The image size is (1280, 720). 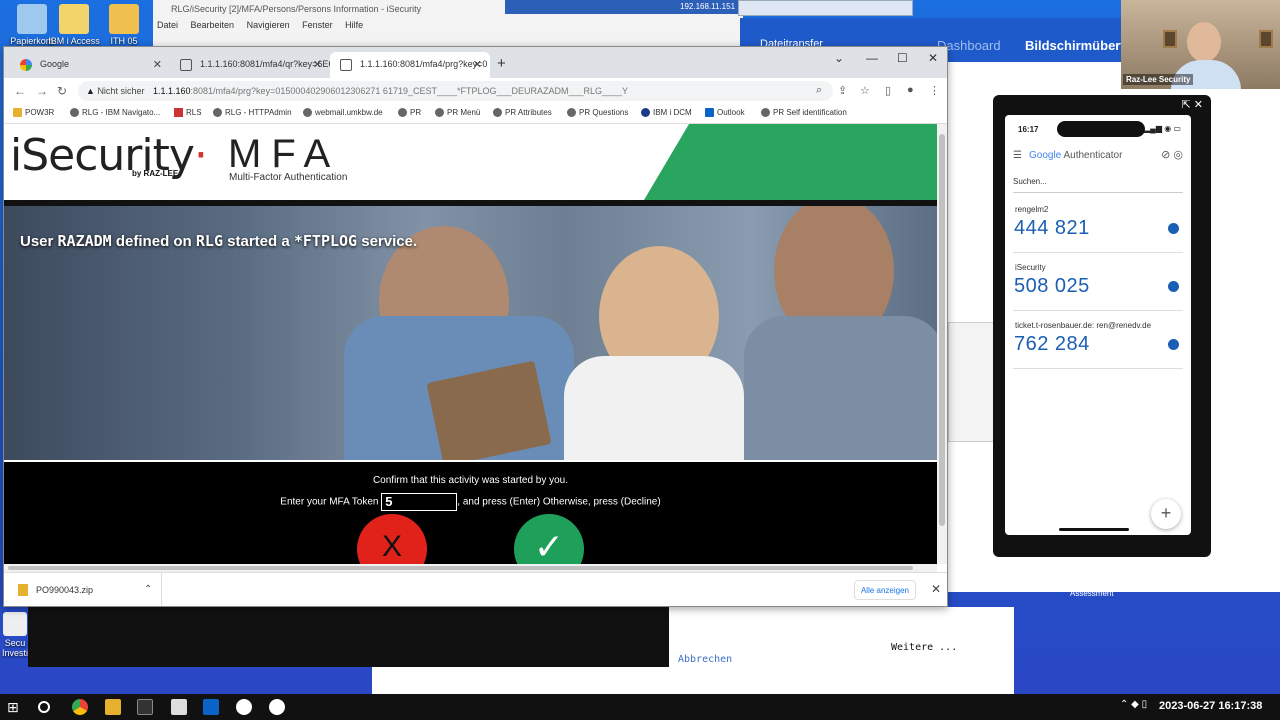 What do you see at coordinates (501, 63) in the screenshot?
I see `new-tab-button: +` at bounding box center [501, 63].